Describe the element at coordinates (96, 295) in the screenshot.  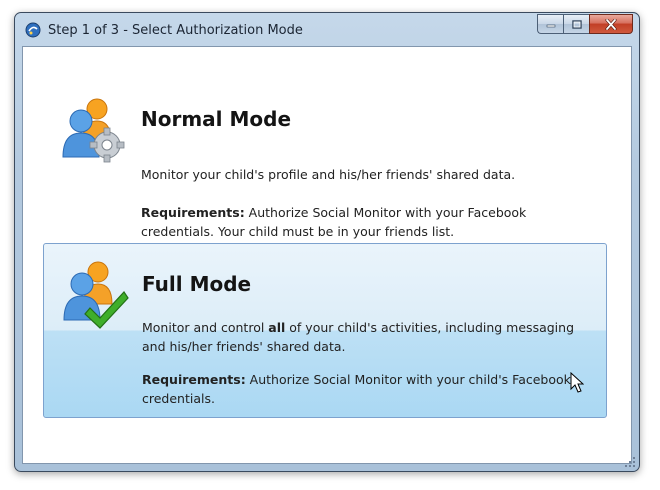
I see `users-checkmark-icon` at that location.